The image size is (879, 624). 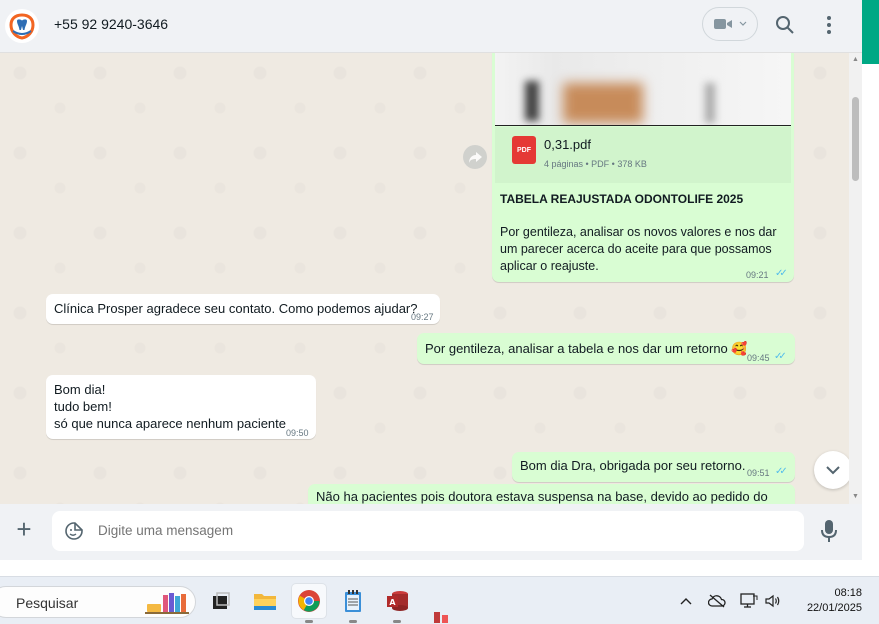 What do you see at coordinates (855, 139) in the screenshot?
I see `scroll-thumb` at bounding box center [855, 139].